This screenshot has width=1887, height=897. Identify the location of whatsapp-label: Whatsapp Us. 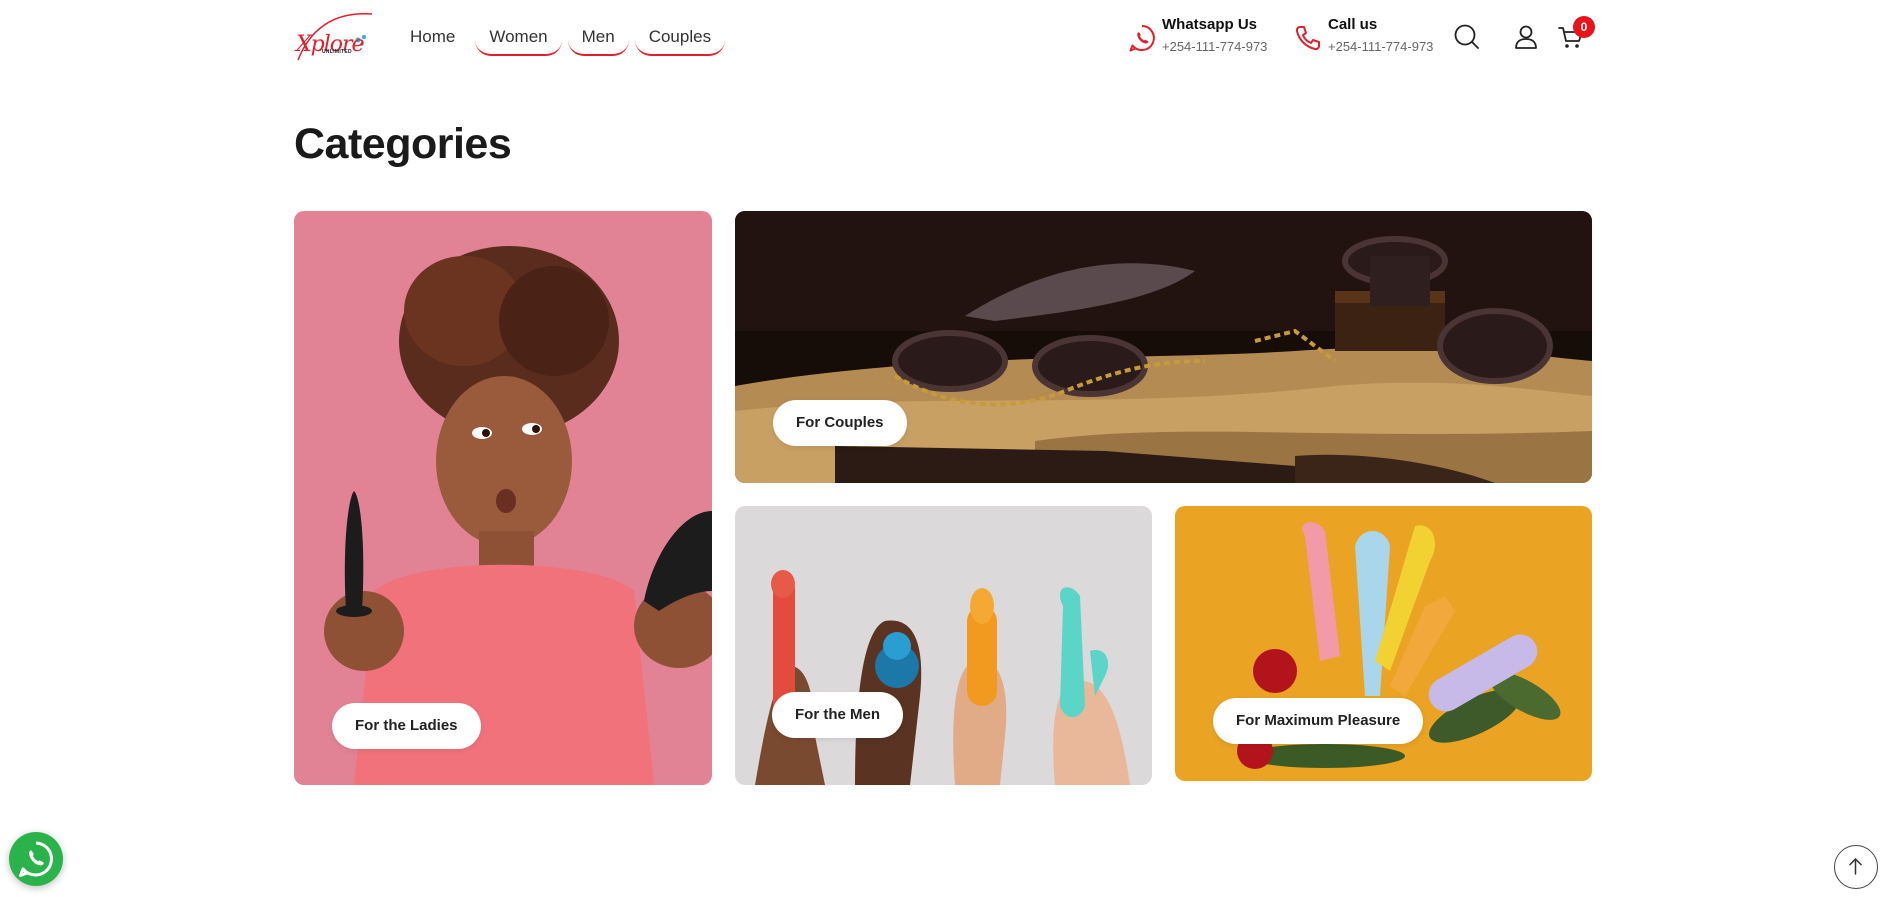
(1210, 24).